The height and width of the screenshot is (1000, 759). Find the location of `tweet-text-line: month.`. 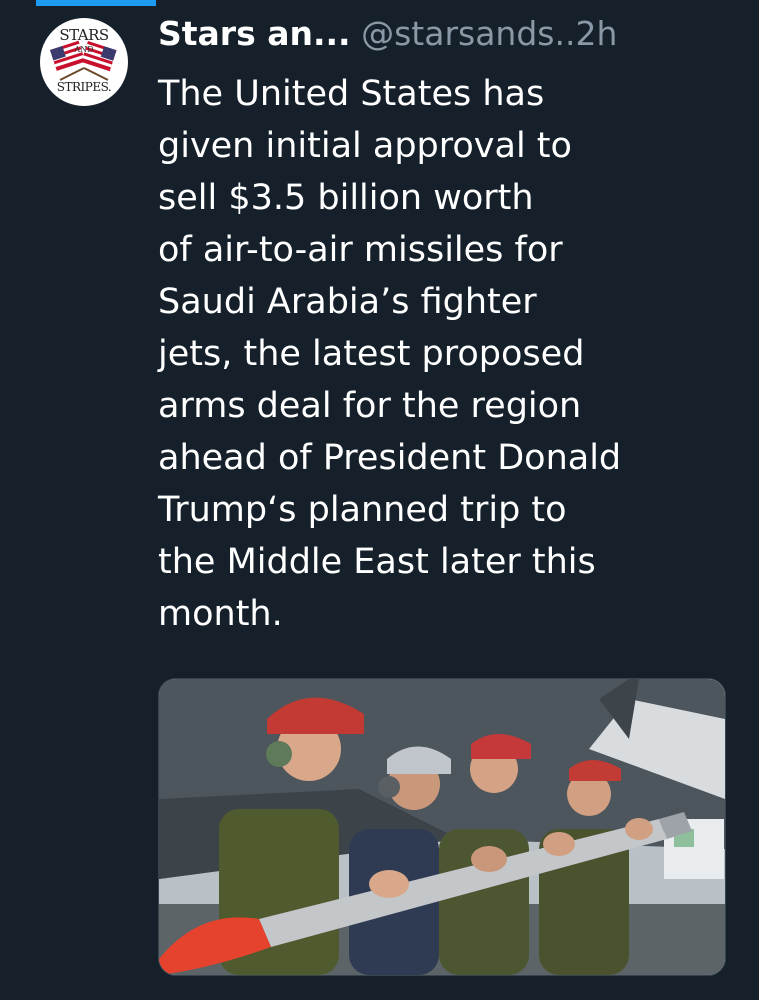

tweet-text-line: month. is located at coordinates (220, 614).